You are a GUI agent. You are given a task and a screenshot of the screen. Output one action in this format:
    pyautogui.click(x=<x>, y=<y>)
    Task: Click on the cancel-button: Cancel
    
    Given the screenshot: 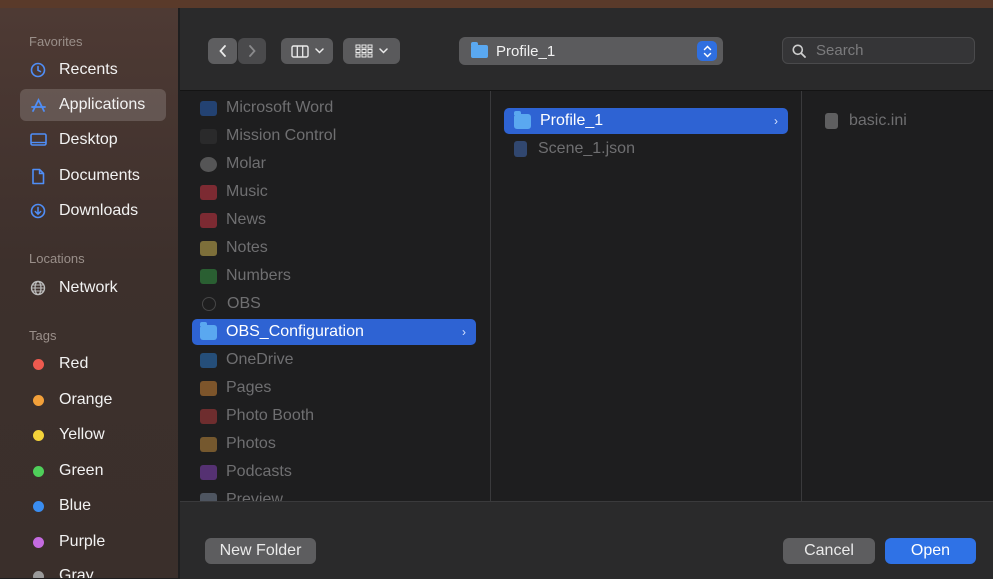 What is the action you would take?
    pyautogui.click(x=829, y=551)
    